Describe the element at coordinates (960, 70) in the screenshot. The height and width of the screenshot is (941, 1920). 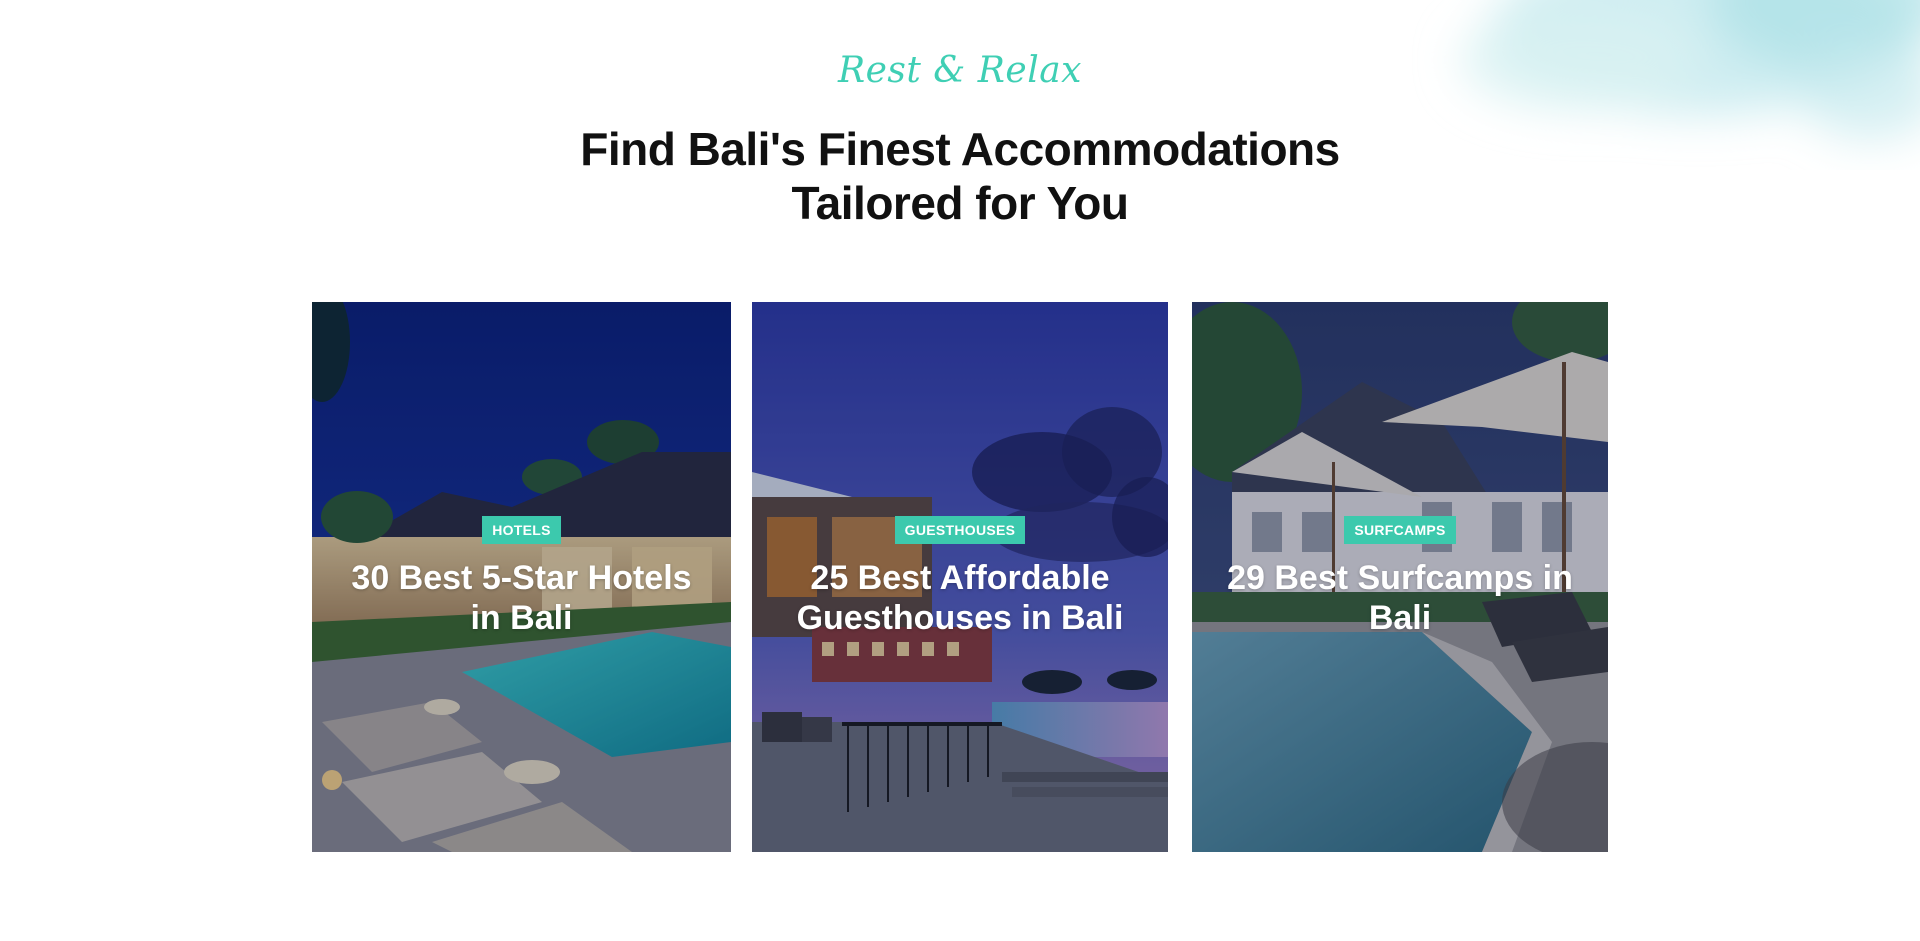
I see `section-tagline: Rest & Relax` at that location.